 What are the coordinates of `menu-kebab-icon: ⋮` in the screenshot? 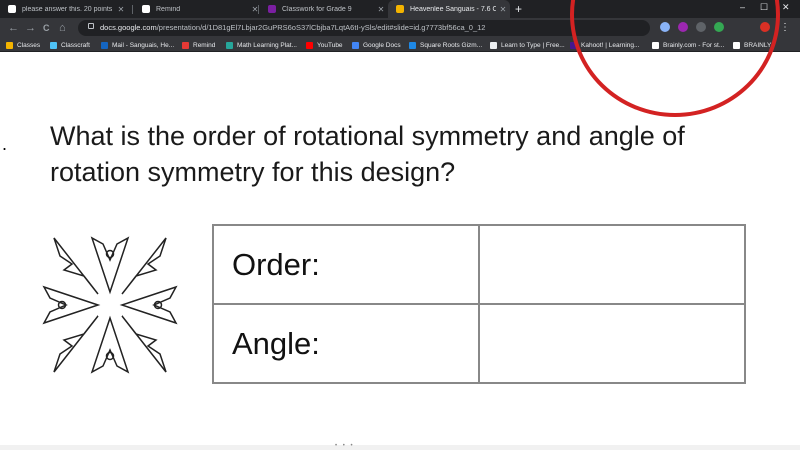 It's located at (785, 28).